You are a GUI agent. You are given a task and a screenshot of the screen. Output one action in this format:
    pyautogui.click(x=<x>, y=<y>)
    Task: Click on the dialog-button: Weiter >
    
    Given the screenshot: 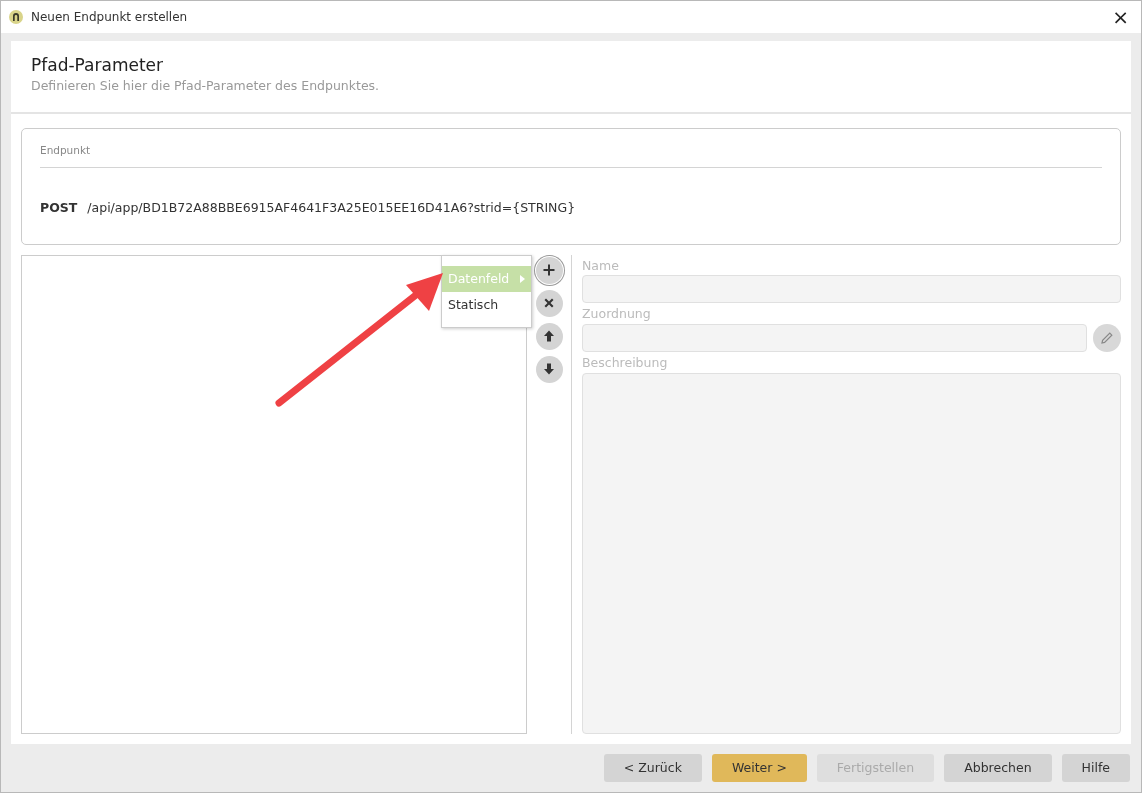 What is the action you would take?
    pyautogui.click(x=759, y=768)
    